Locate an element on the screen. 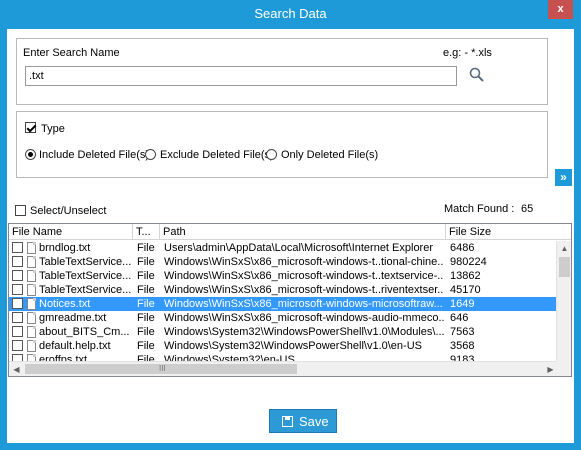 This screenshot has width=581, height=450. select-unselect-label: Select/Unselect is located at coordinates (68, 211).